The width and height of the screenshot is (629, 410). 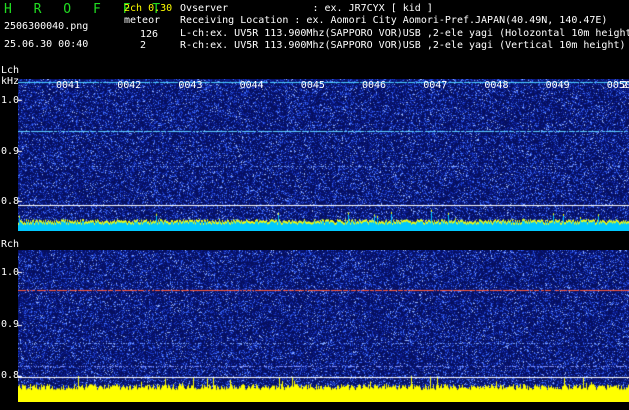 I want to click on lch-tick-1-0: 1.0, so click(x=10, y=101).